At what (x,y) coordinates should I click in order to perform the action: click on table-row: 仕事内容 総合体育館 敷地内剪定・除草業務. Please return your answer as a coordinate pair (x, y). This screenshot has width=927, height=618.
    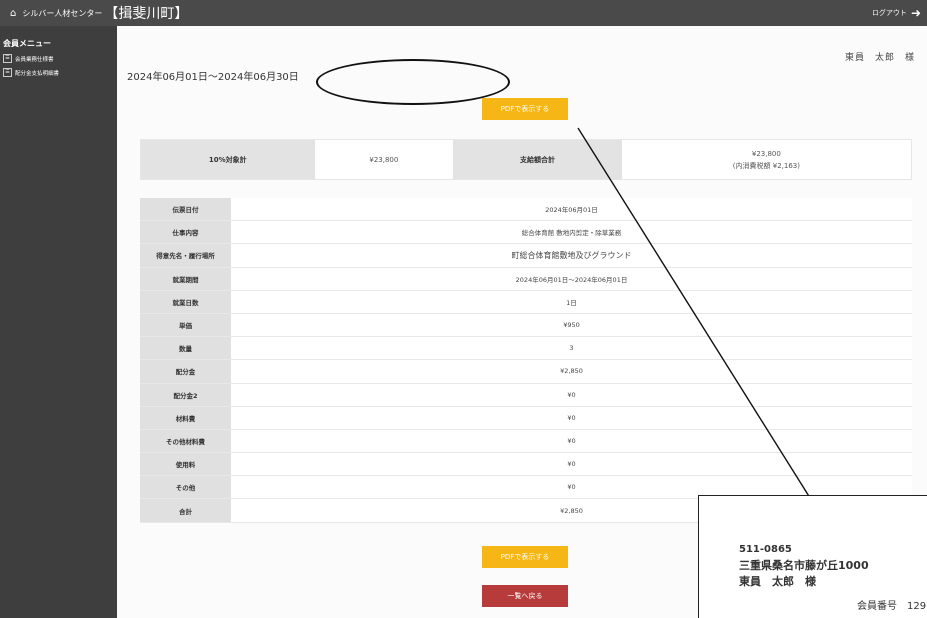
    Looking at the image, I should click on (526, 233).